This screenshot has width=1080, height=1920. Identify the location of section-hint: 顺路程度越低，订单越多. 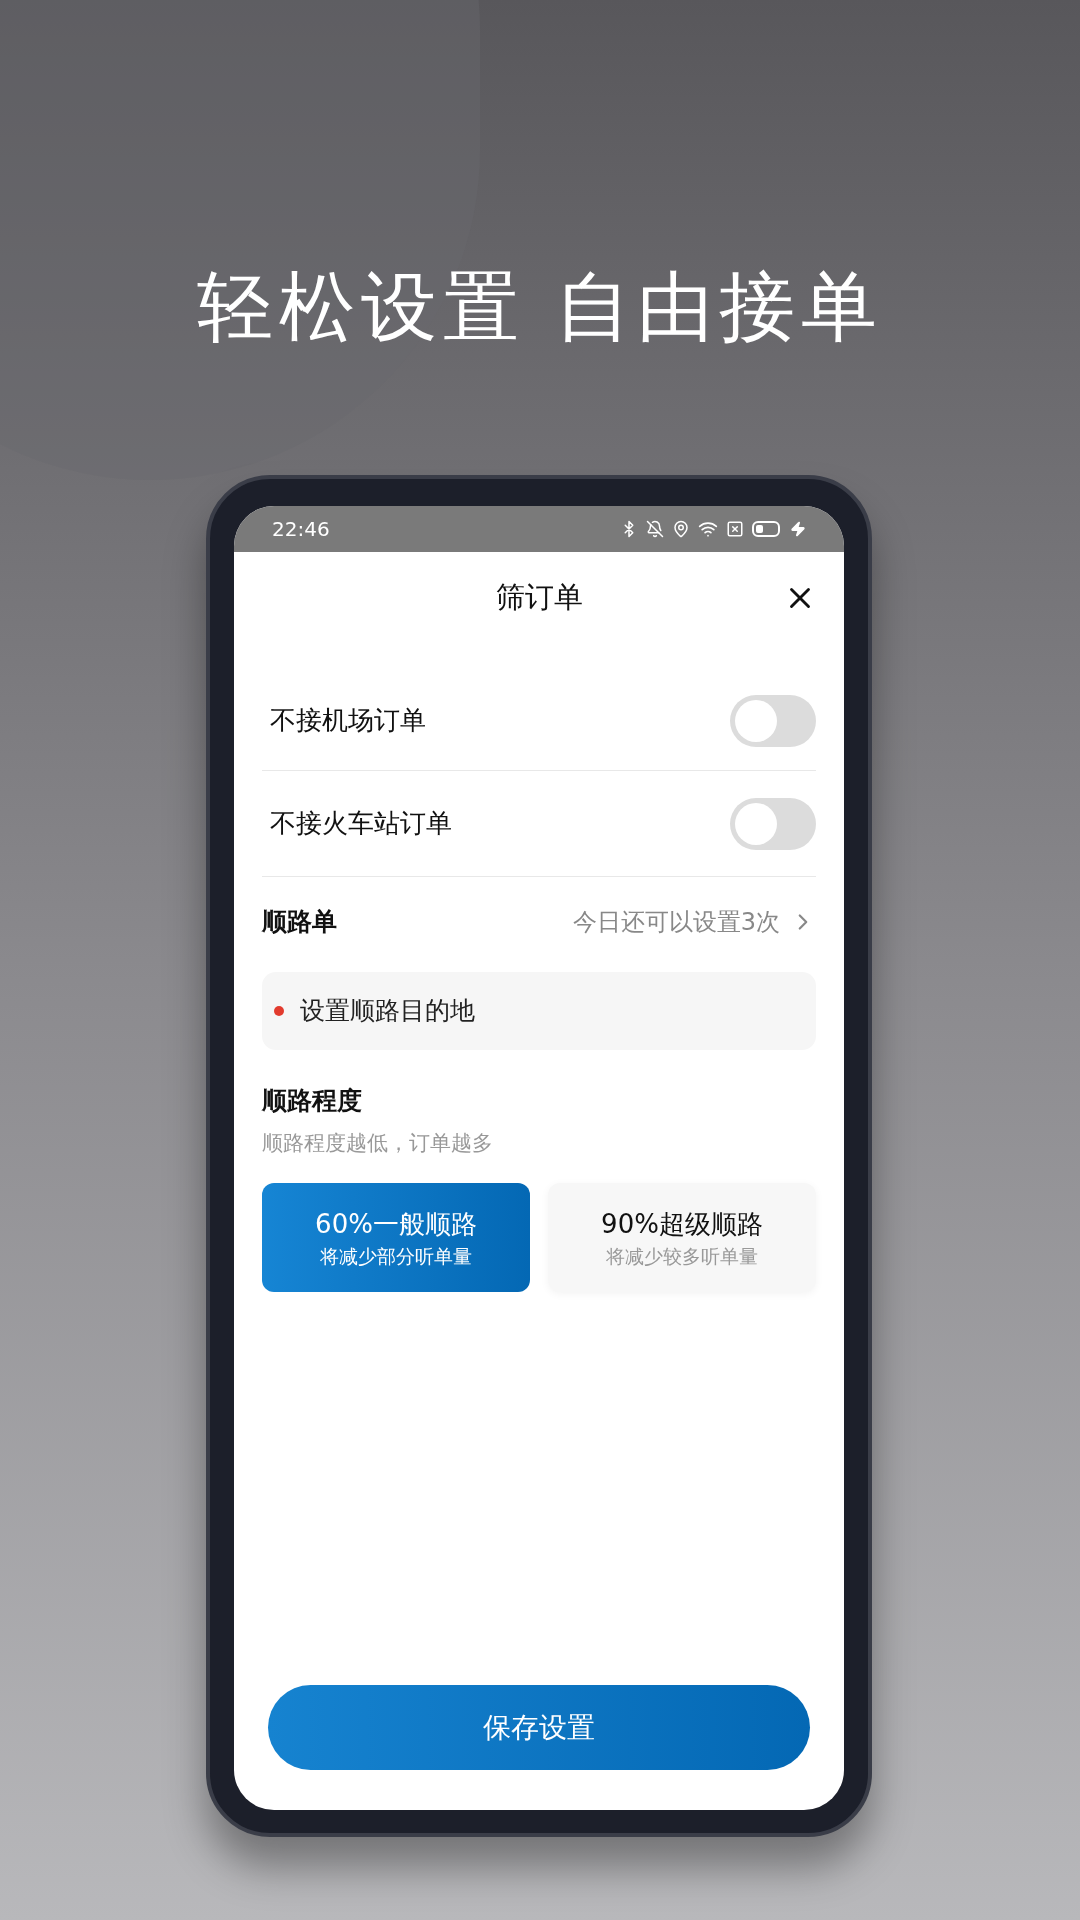
(378, 1143).